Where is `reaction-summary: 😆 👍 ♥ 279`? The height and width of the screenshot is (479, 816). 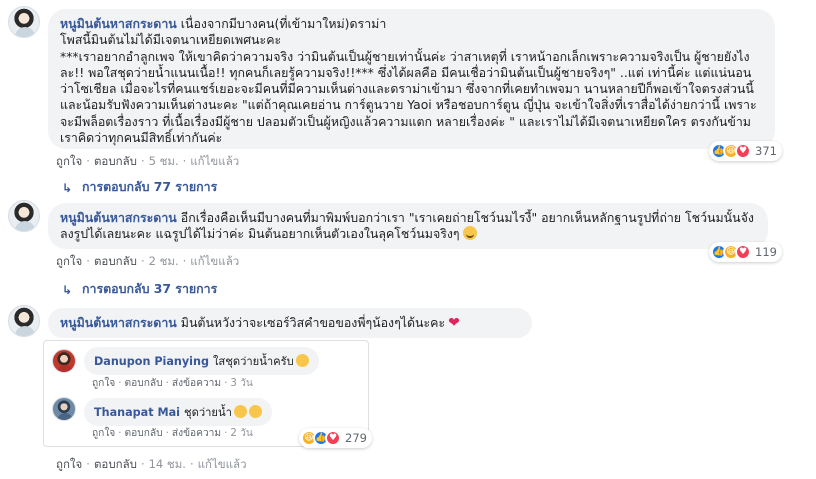
reaction-summary: 😆 👍 ♥ 279 is located at coordinates (335, 438).